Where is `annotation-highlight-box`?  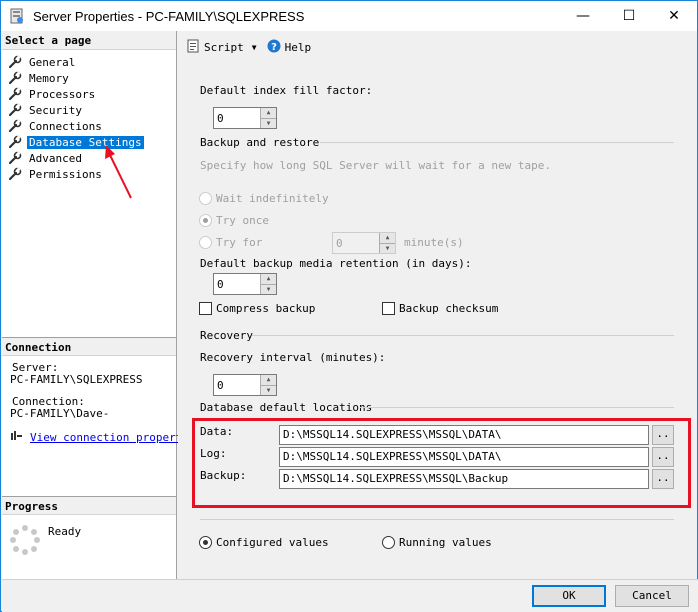 annotation-highlight-box is located at coordinates (441, 463).